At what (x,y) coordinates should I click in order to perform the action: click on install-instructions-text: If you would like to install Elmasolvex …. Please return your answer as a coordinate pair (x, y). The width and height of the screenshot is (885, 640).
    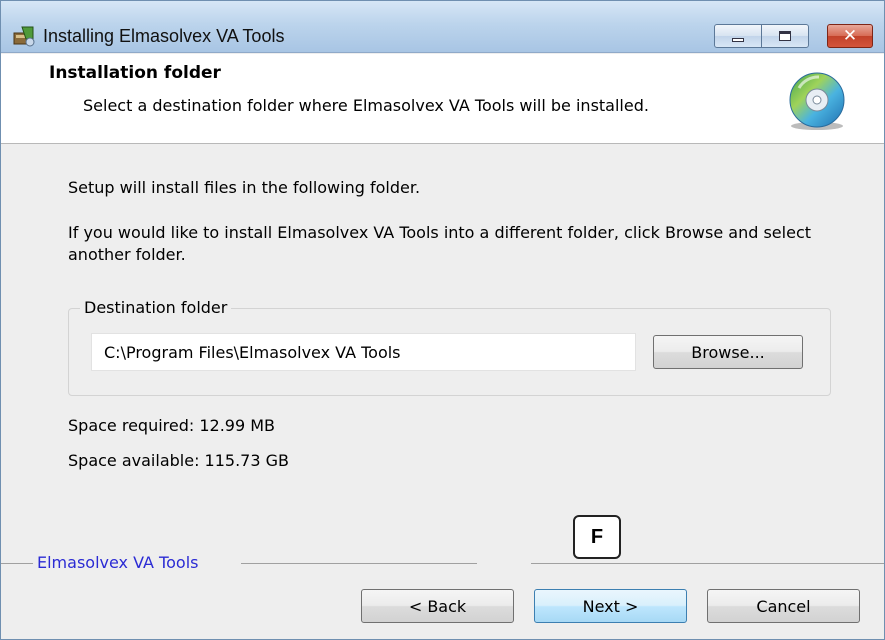
    Looking at the image, I should click on (440, 243).